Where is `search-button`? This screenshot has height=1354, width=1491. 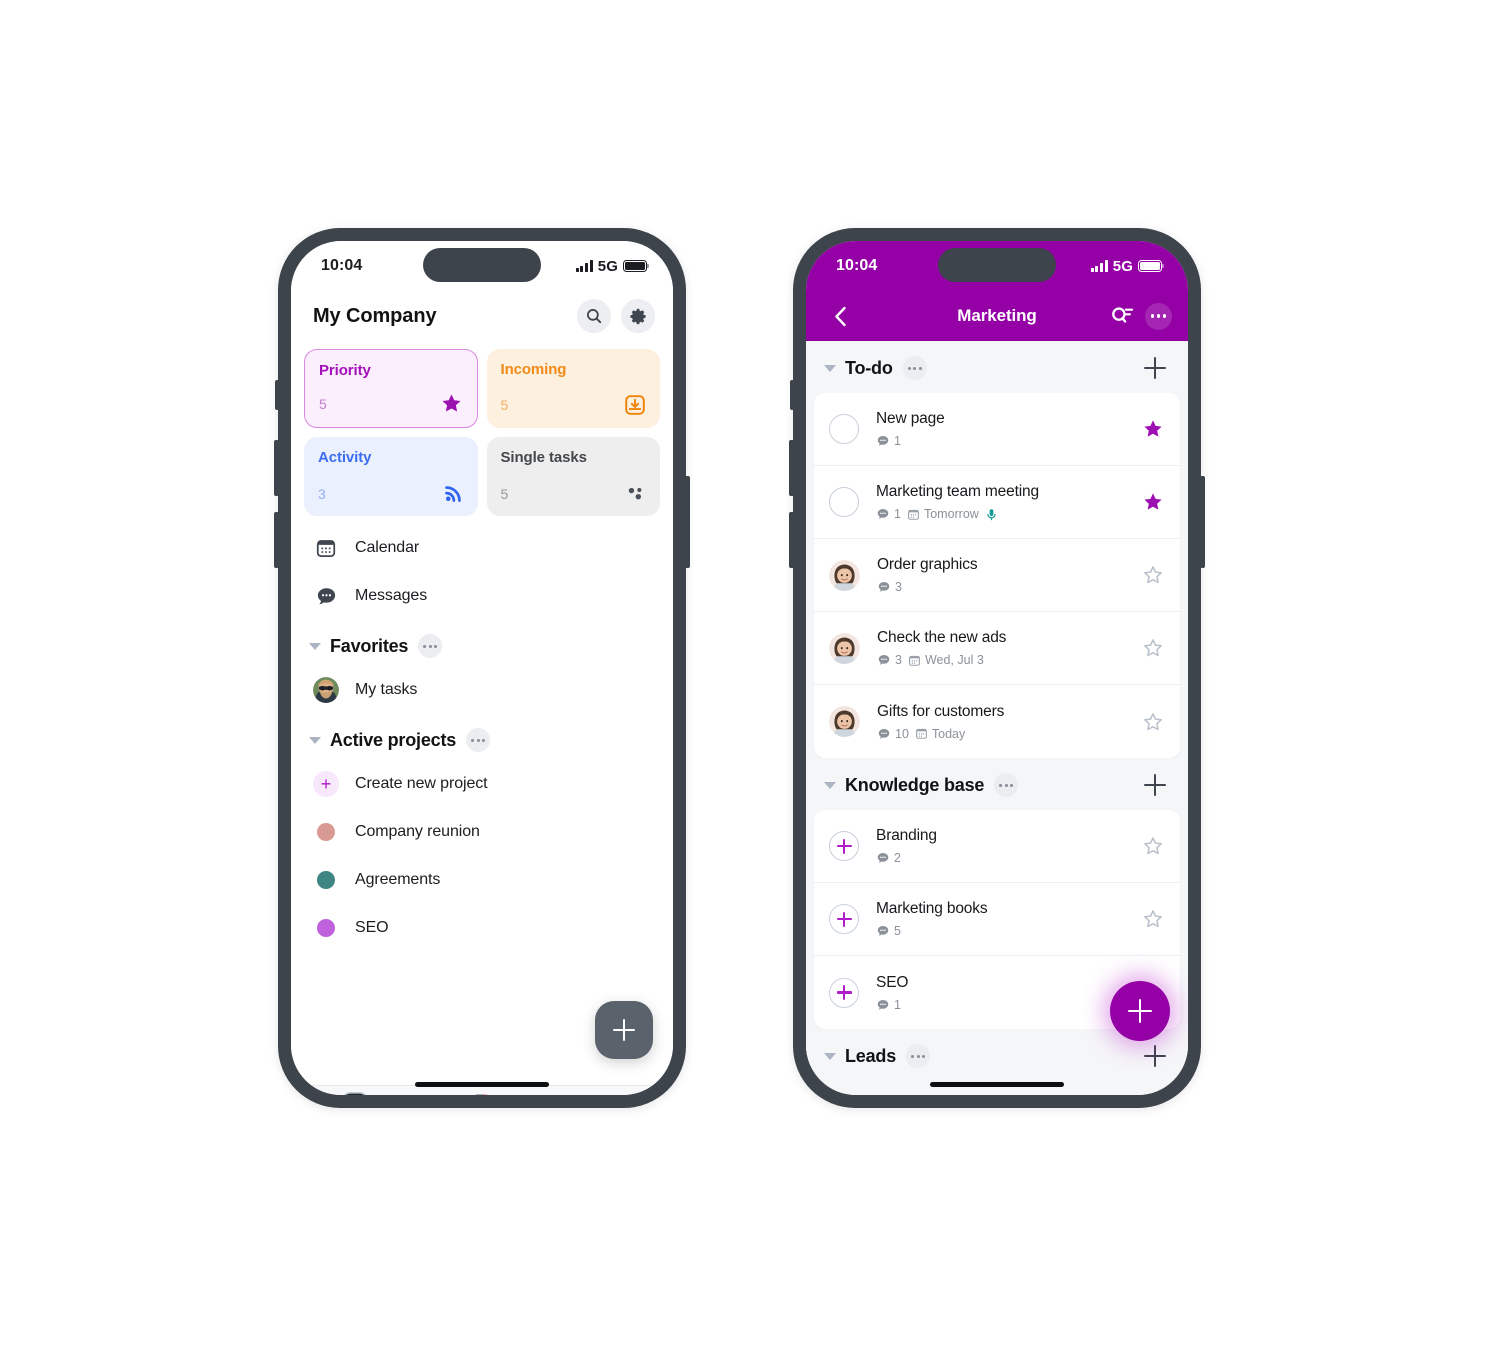
search-button is located at coordinates (594, 316).